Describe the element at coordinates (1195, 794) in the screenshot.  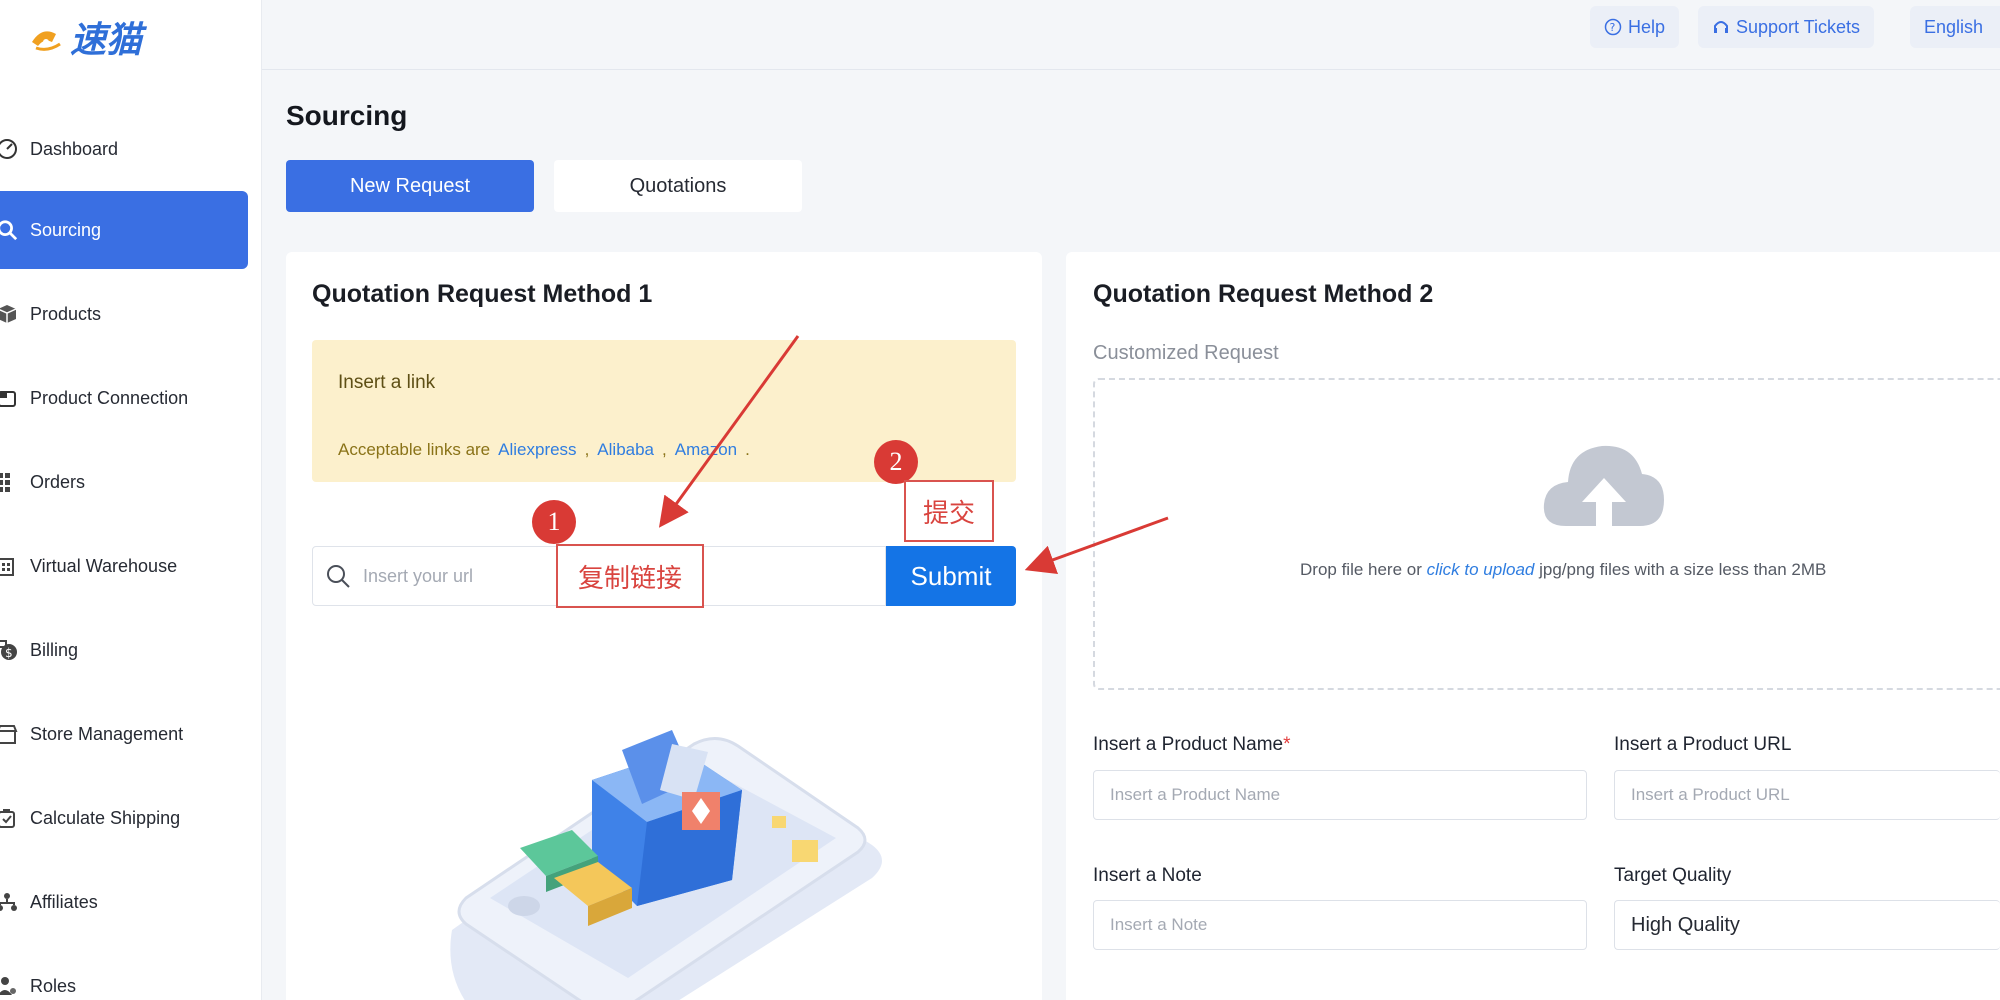
I see `product-name-placeholder: Insert a Product Name` at that location.